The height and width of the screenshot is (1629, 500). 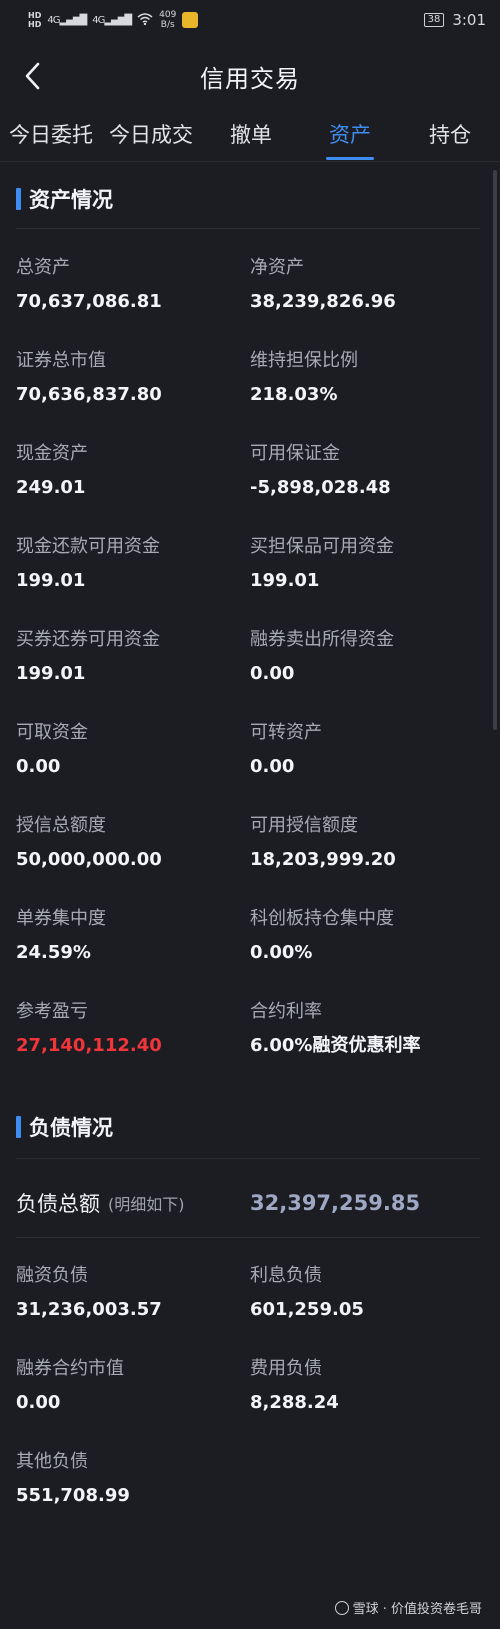 I want to click on item-label: 授信总额度, so click(x=61, y=825).